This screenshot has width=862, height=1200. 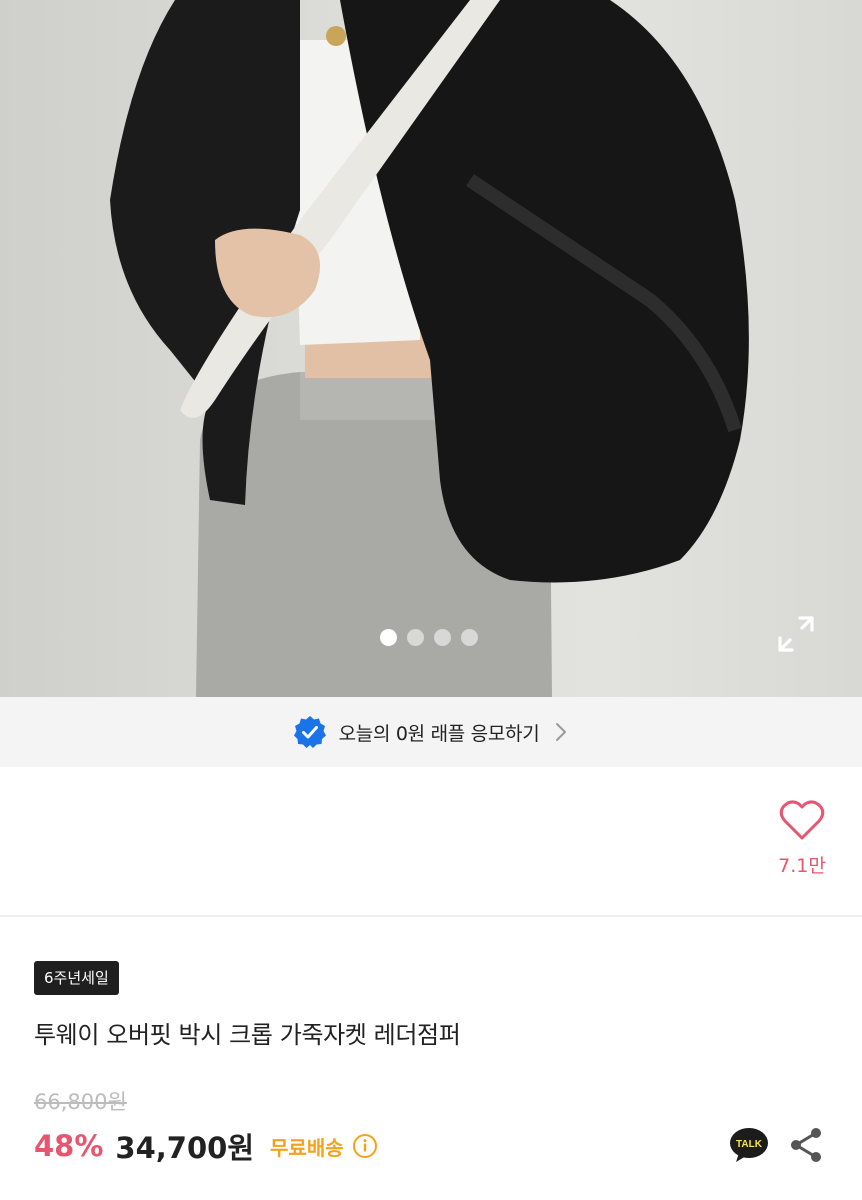 I want to click on chevron-right-icon, so click(x=561, y=732).